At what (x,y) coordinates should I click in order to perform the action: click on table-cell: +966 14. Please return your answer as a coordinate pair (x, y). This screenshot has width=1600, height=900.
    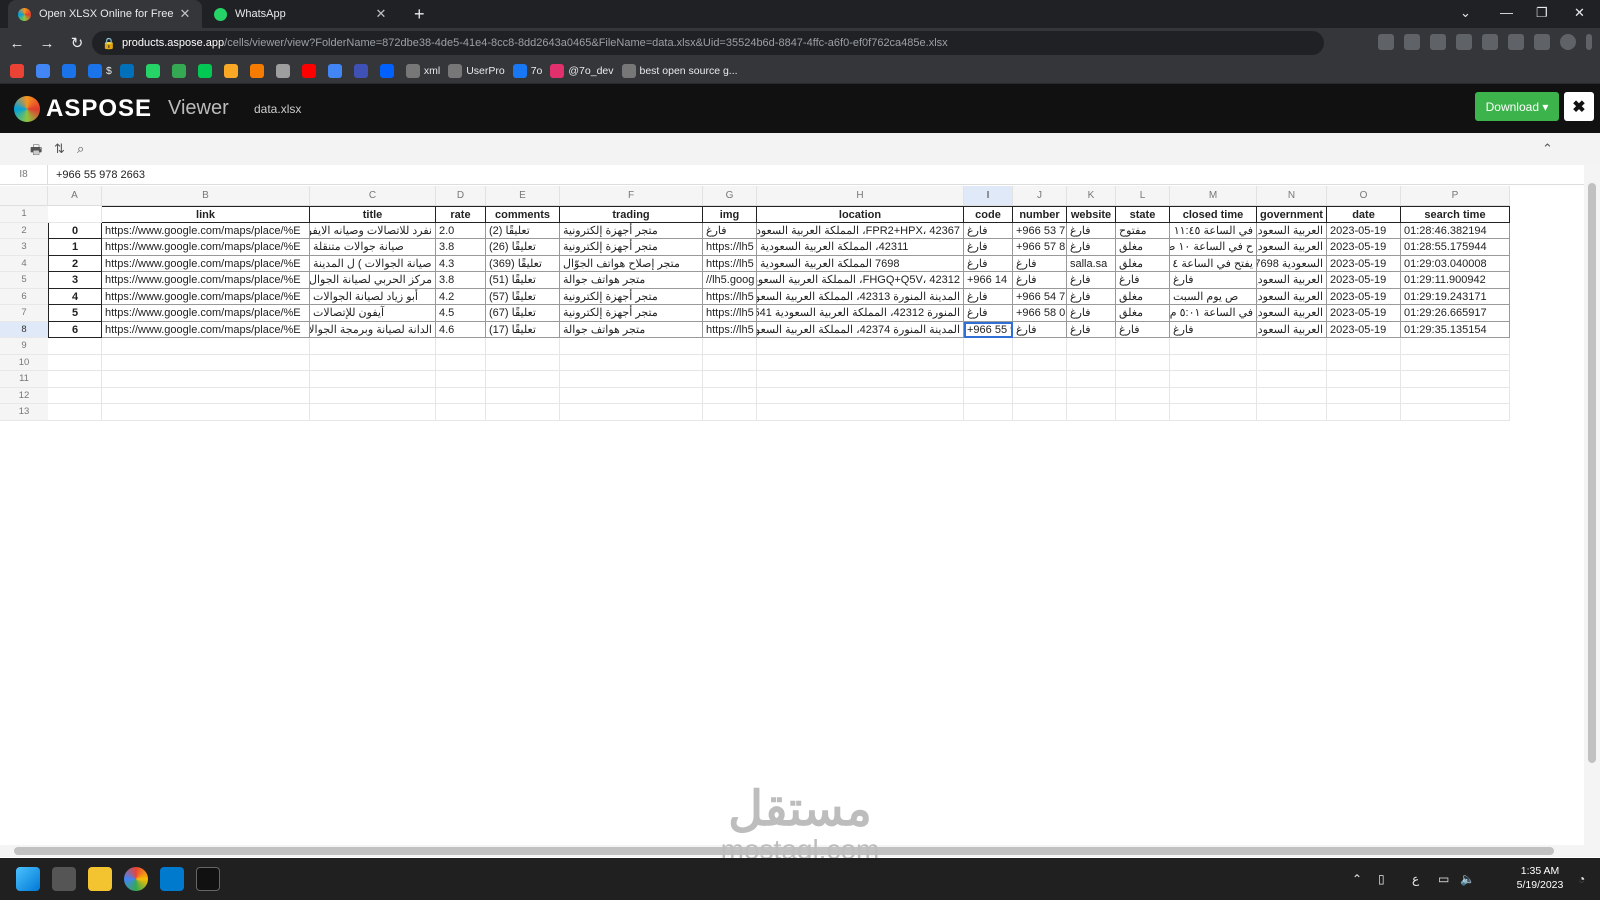
    Looking at the image, I should click on (988, 280).